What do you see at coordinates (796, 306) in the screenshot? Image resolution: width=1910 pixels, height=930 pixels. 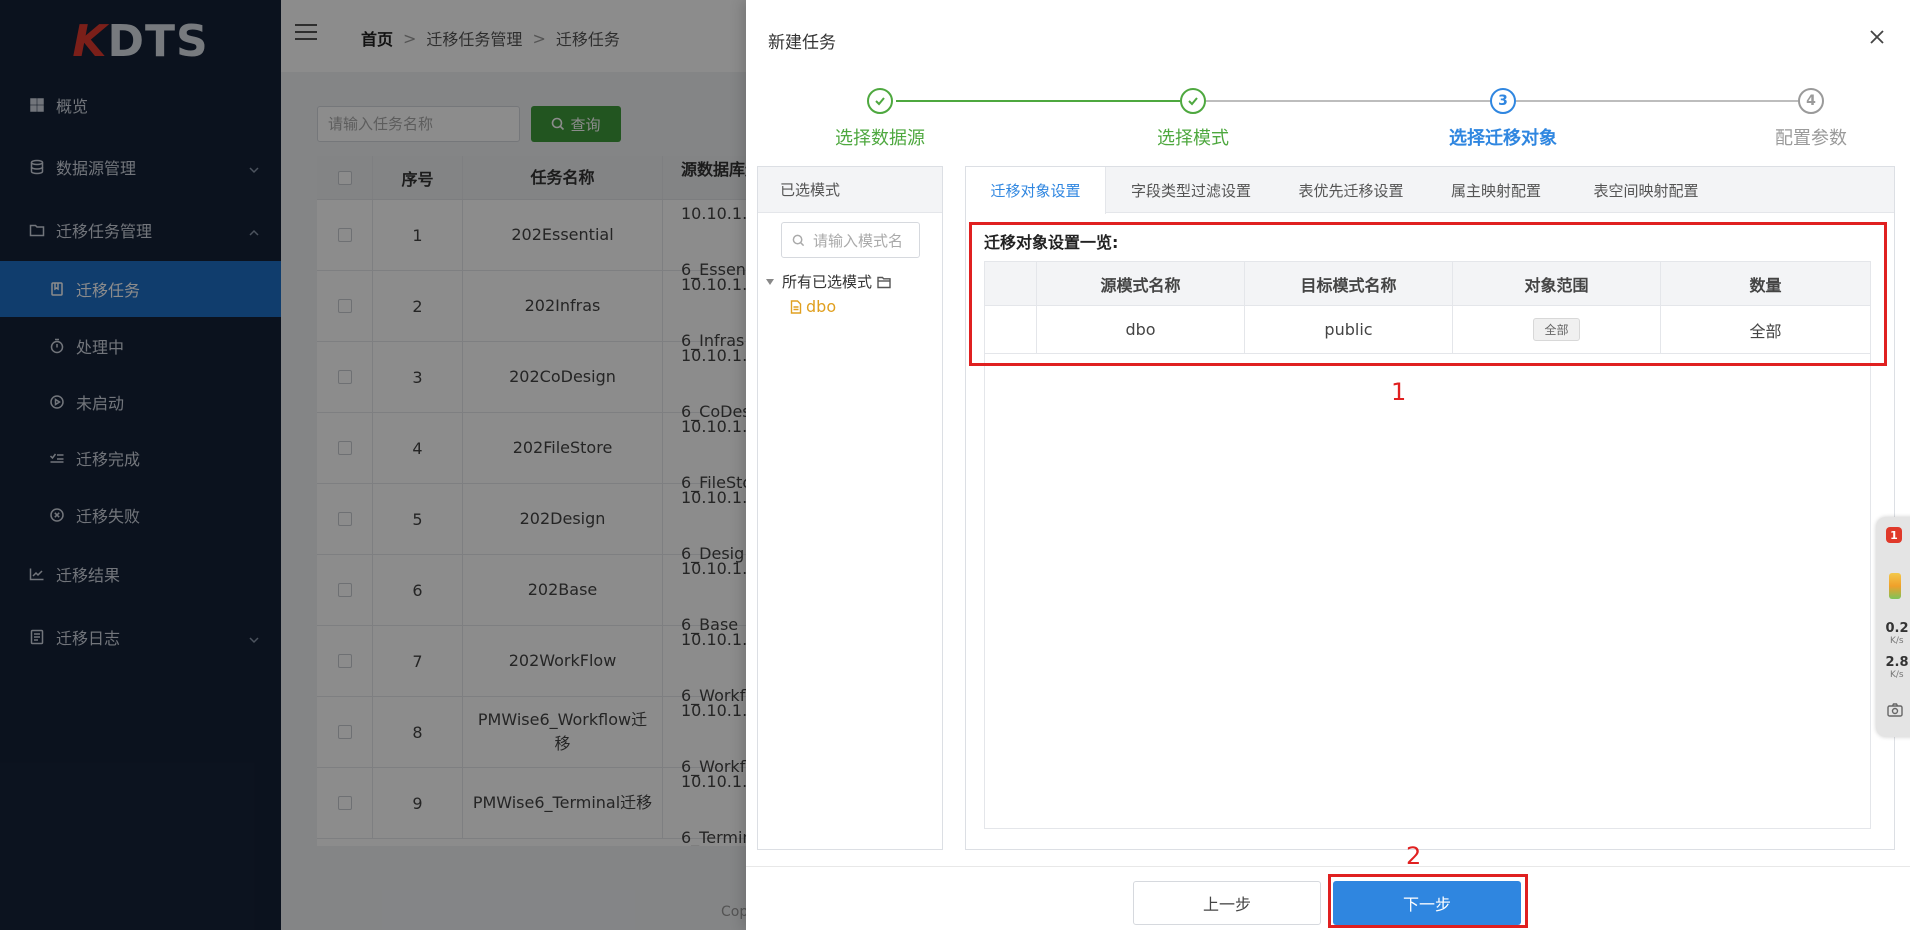 I see `file-icon` at bounding box center [796, 306].